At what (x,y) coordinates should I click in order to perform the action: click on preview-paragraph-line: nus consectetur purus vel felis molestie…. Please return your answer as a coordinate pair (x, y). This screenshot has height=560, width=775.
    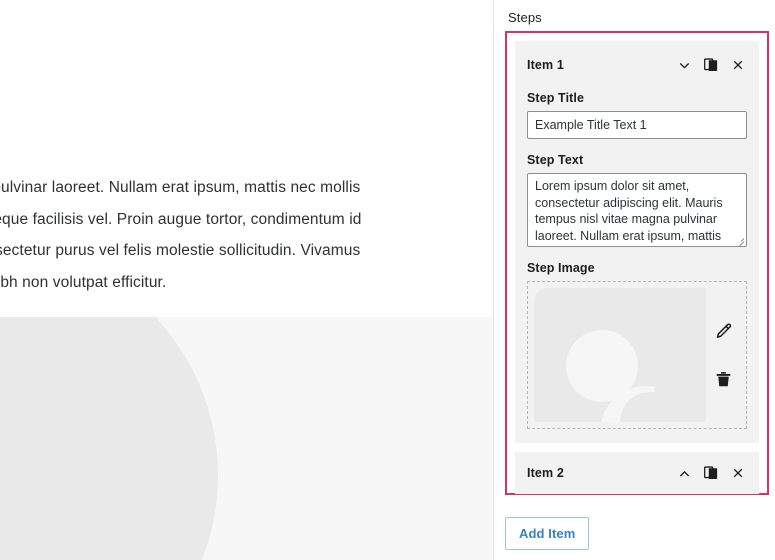
    Looking at the image, I should click on (180, 250).